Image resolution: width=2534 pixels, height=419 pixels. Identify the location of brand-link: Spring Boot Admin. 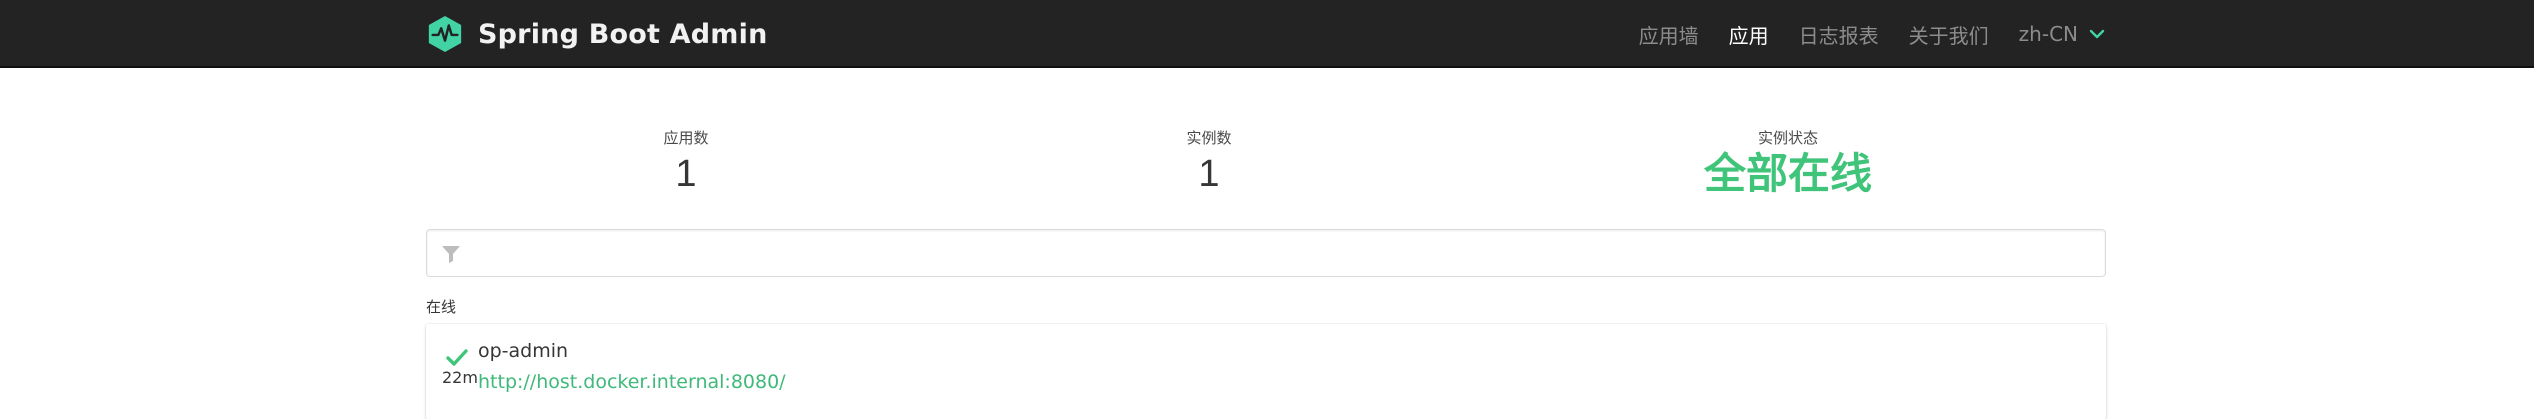
(597, 34).